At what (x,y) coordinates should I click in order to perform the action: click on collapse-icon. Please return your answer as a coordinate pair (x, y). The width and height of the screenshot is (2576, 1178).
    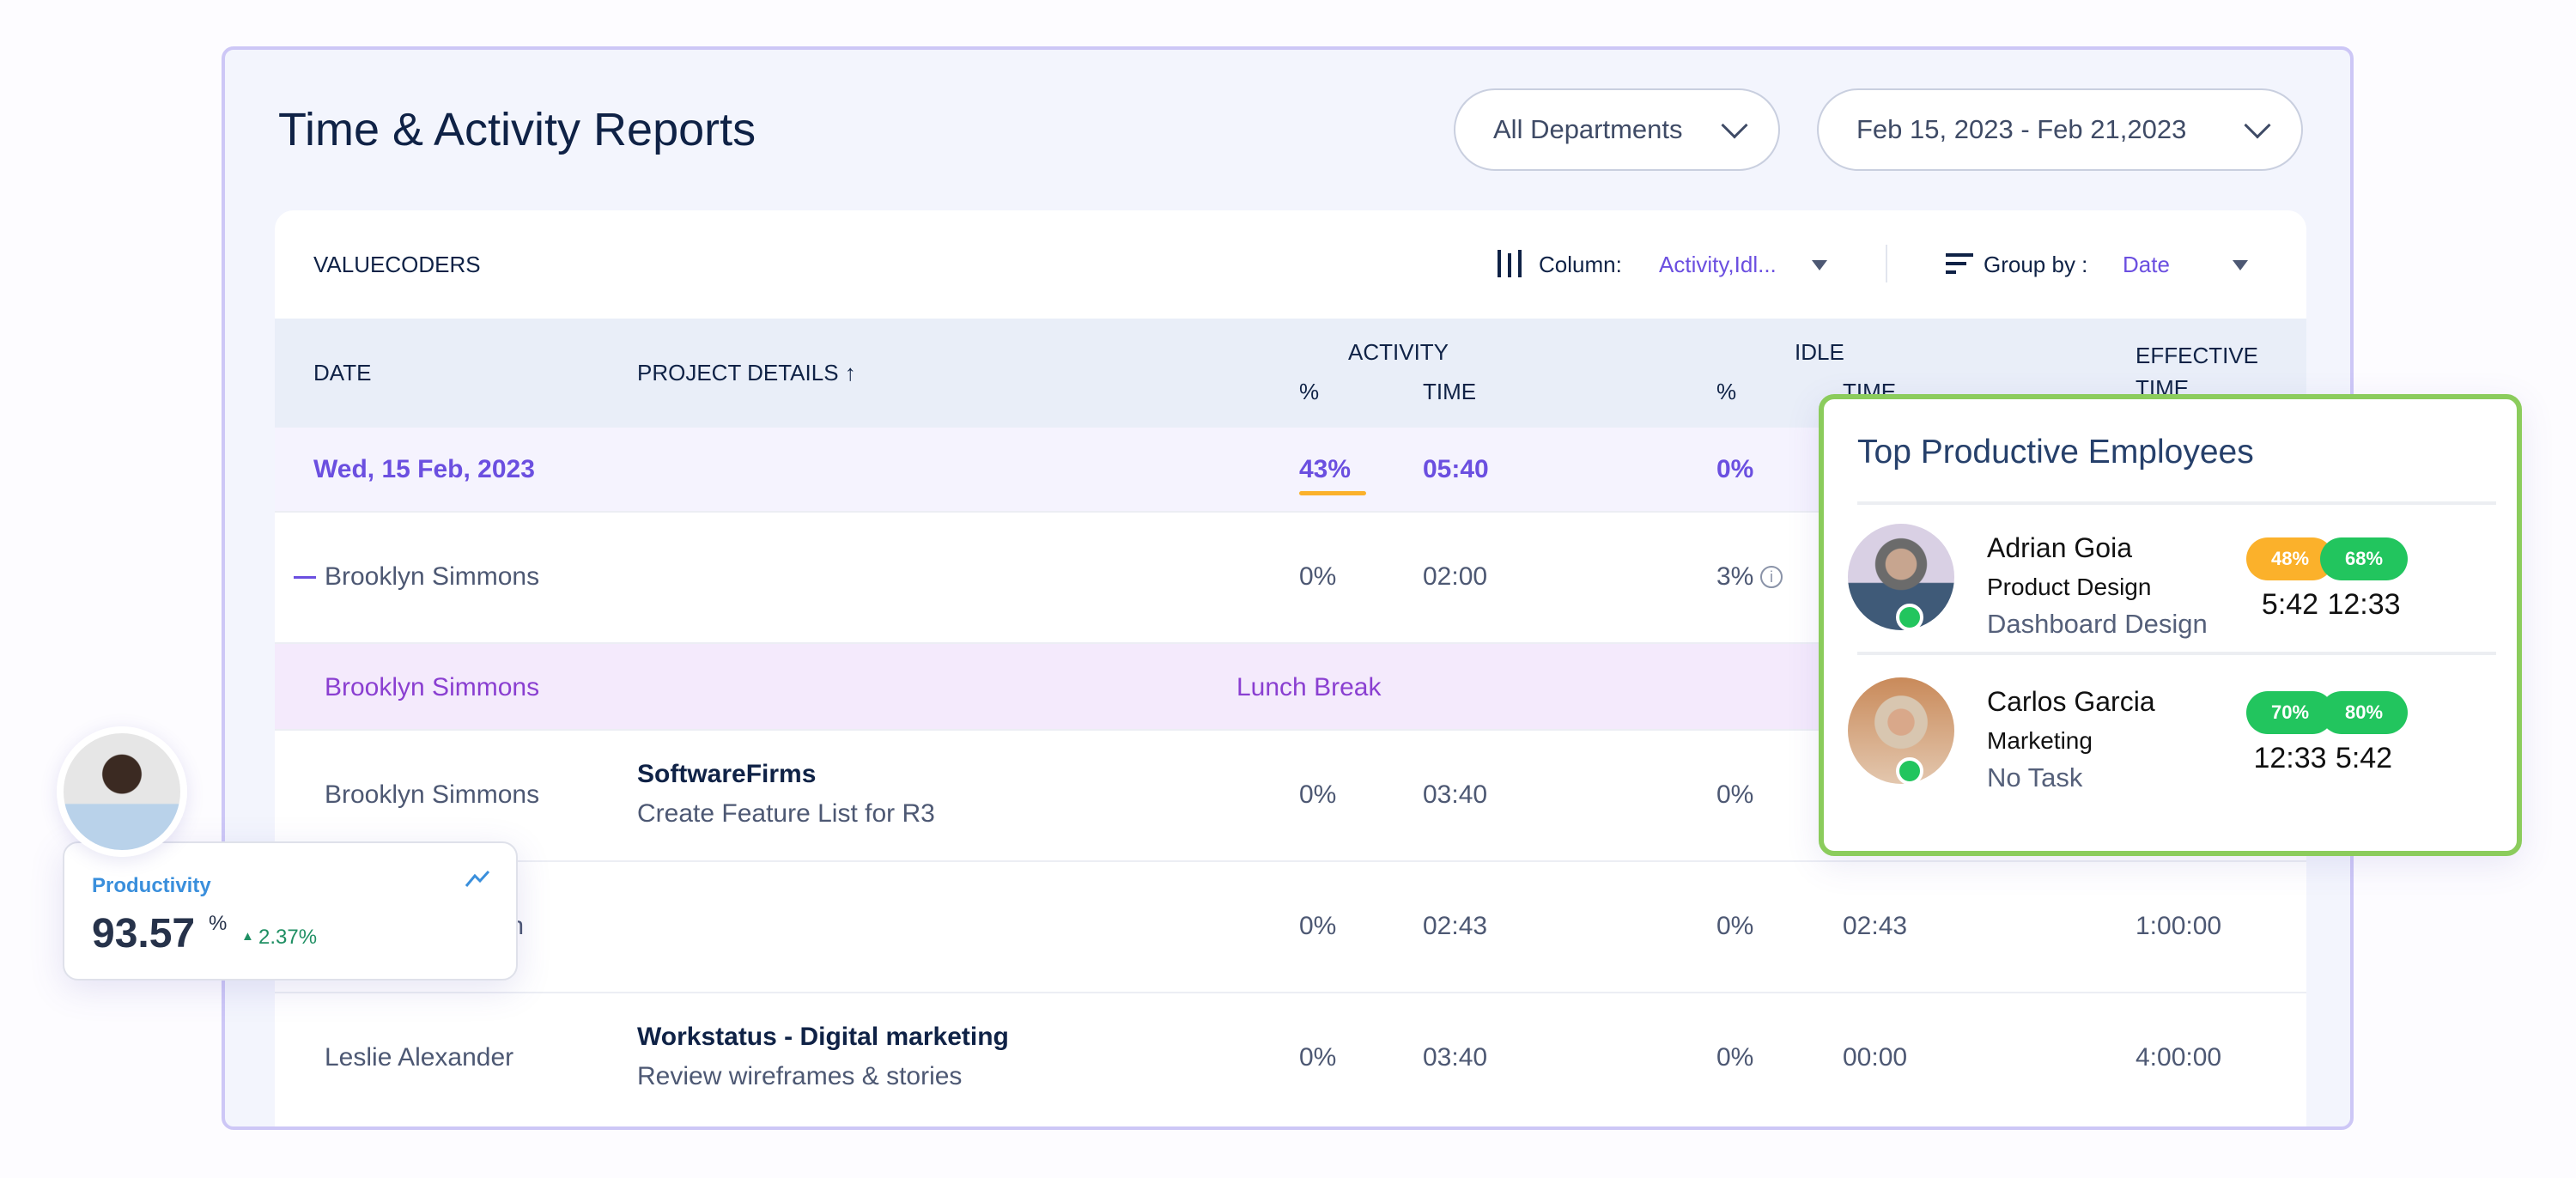
    Looking at the image, I should click on (305, 577).